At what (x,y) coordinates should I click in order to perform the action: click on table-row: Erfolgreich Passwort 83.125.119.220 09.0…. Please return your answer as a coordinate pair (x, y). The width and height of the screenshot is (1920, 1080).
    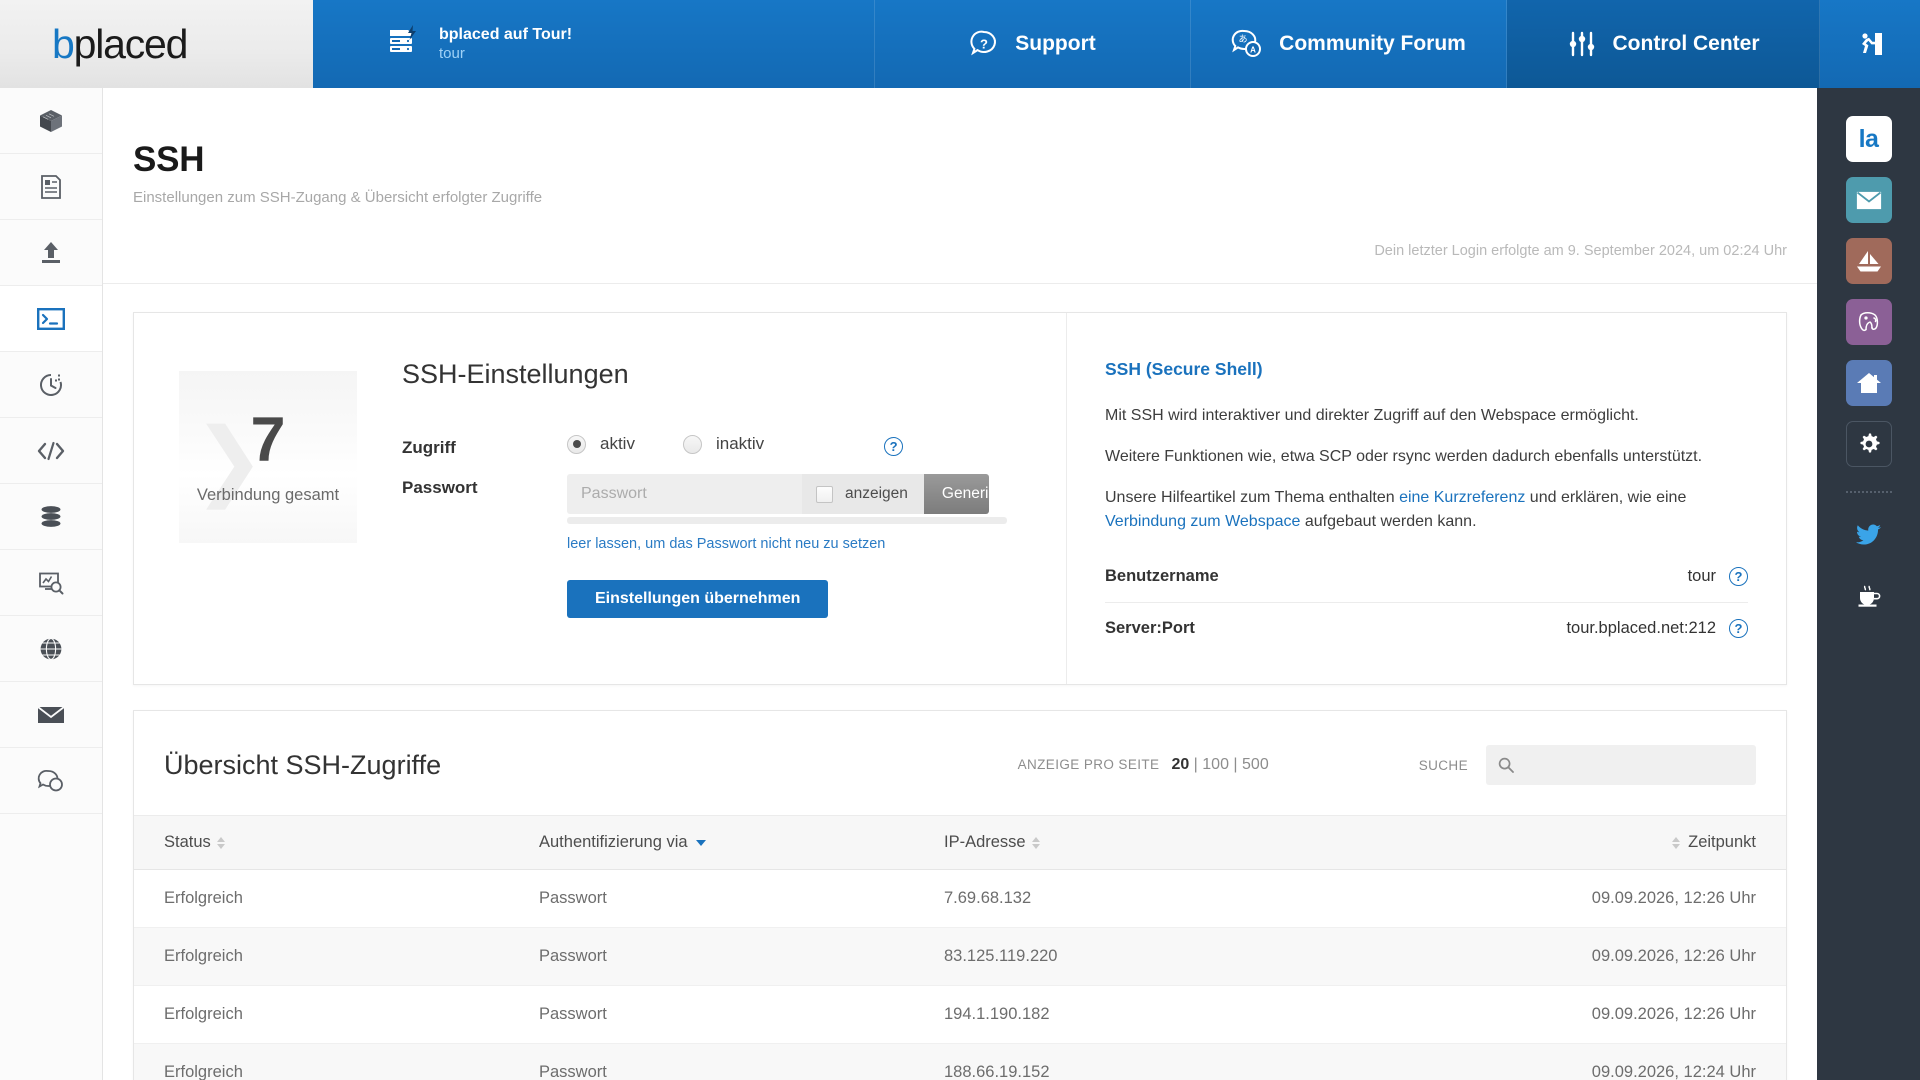
    Looking at the image, I should click on (960, 957).